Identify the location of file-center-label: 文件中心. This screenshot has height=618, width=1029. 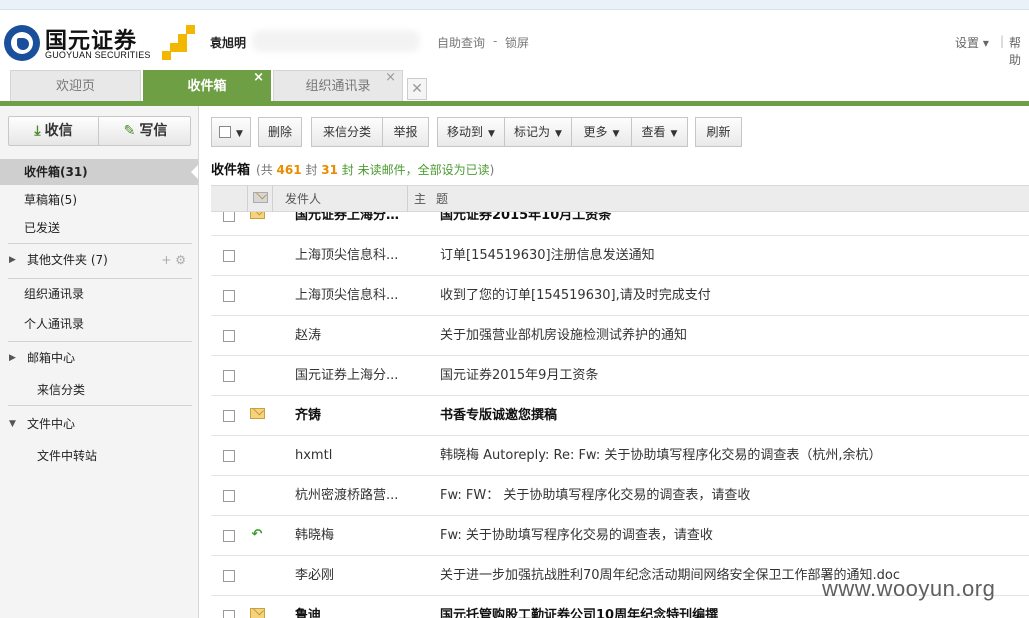
(51, 424).